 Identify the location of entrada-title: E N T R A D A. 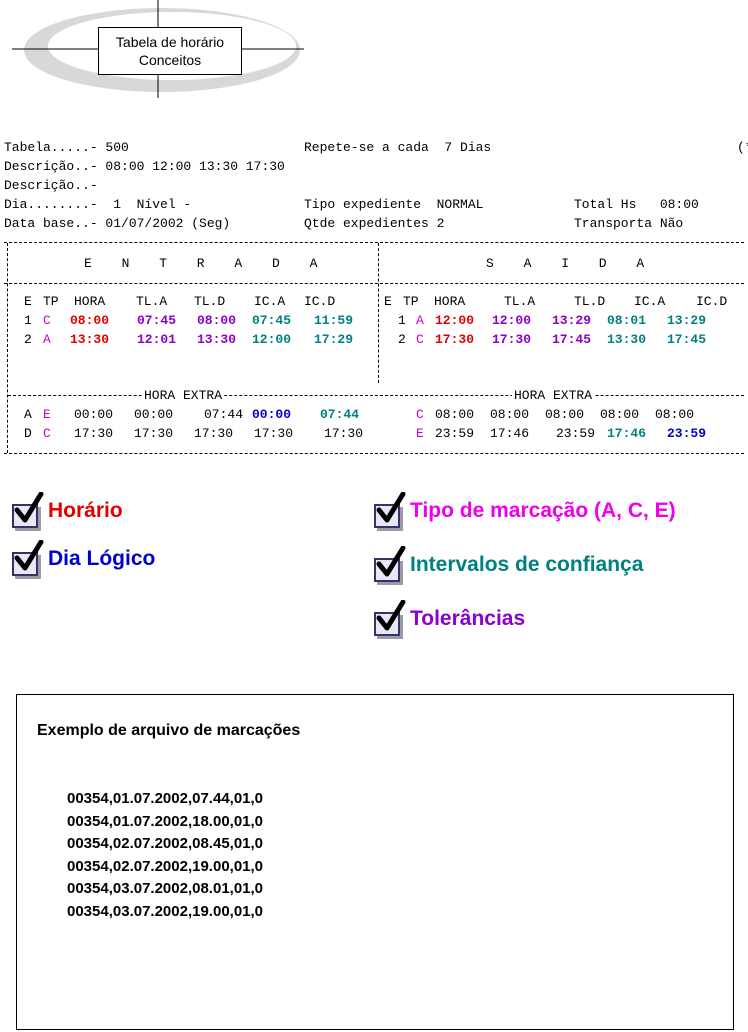
(206, 263).